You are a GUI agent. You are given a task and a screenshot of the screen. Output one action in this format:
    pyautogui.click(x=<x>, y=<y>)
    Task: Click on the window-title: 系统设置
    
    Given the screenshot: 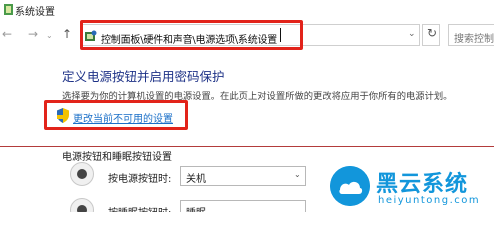 What is the action you would take?
    pyautogui.click(x=35, y=12)
    